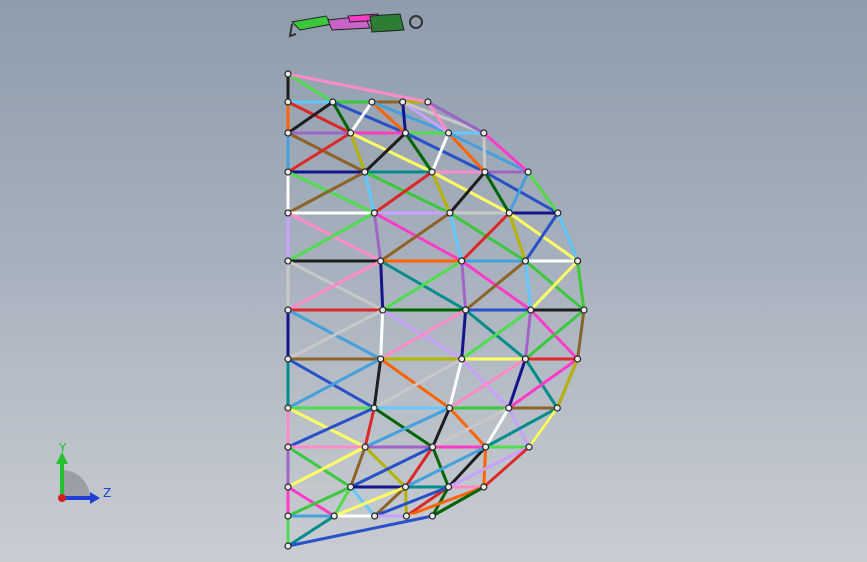 This screenshot has width=867, height=562. I want to click on floating-part-icon, so click(355, 25).